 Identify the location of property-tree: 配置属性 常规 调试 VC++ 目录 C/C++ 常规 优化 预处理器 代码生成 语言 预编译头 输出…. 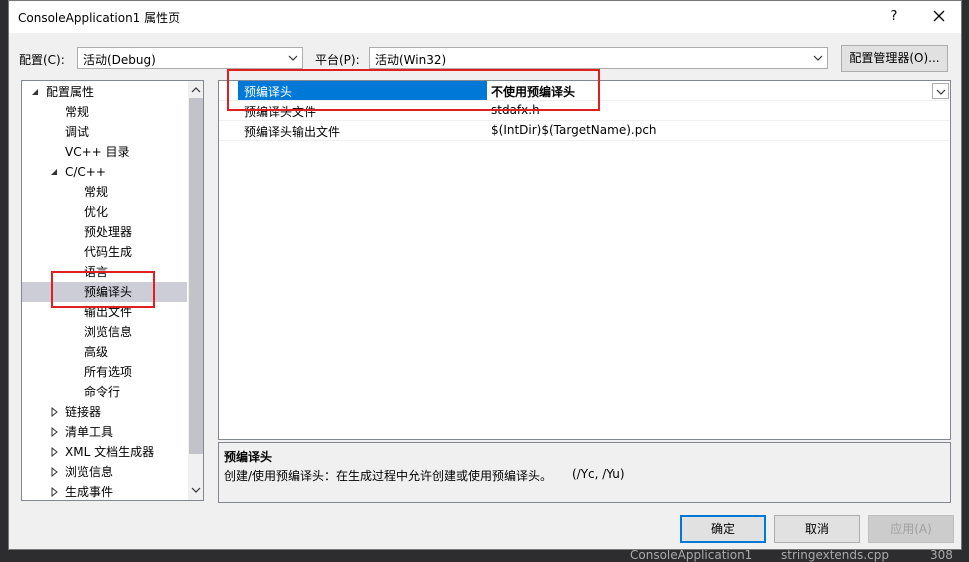
(112, 290).